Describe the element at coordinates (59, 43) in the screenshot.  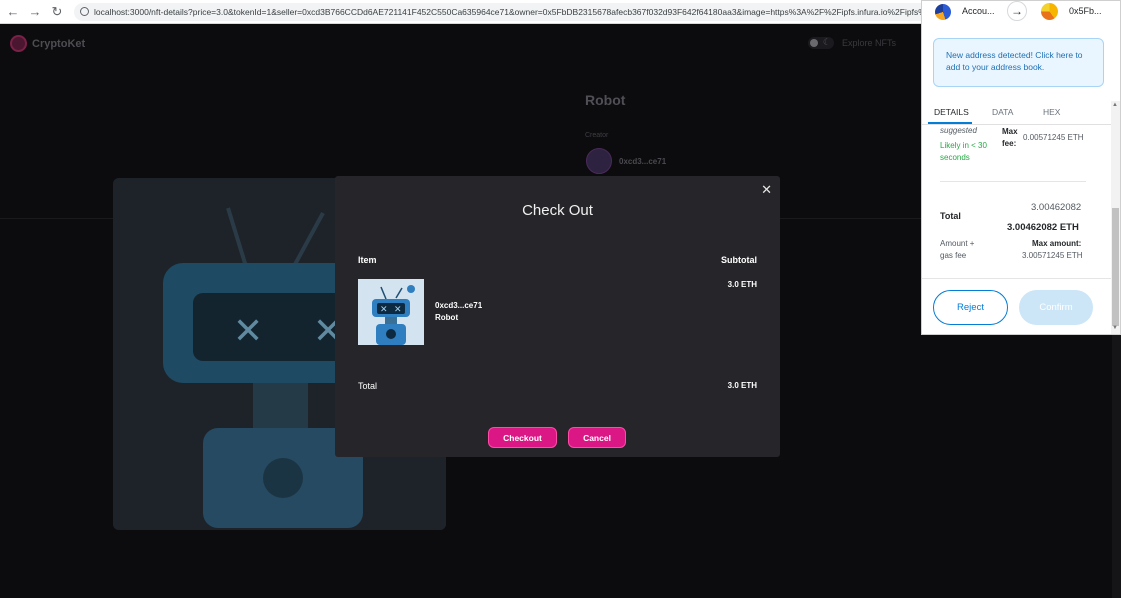
I see `logo-text: CryptoKet` at that location.